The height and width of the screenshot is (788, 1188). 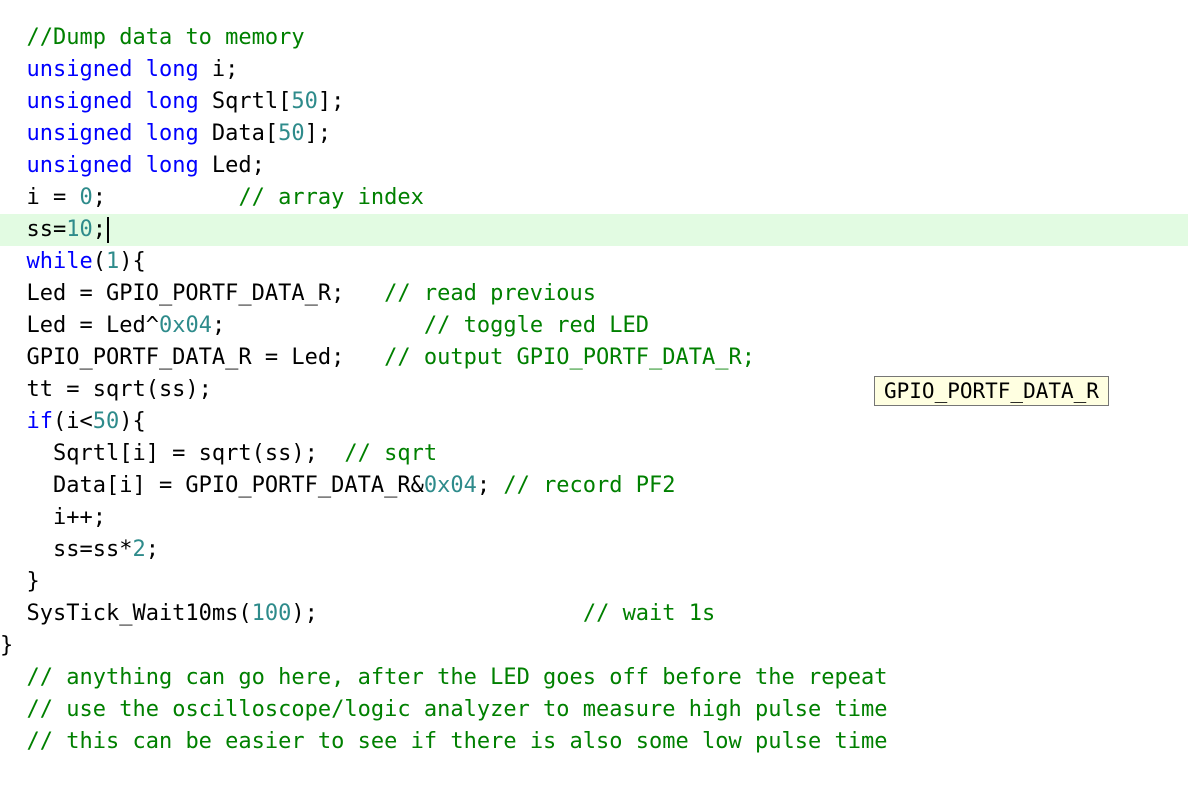 I want to click on code-line: ss=ss*2;, so click(x=594, y=550).